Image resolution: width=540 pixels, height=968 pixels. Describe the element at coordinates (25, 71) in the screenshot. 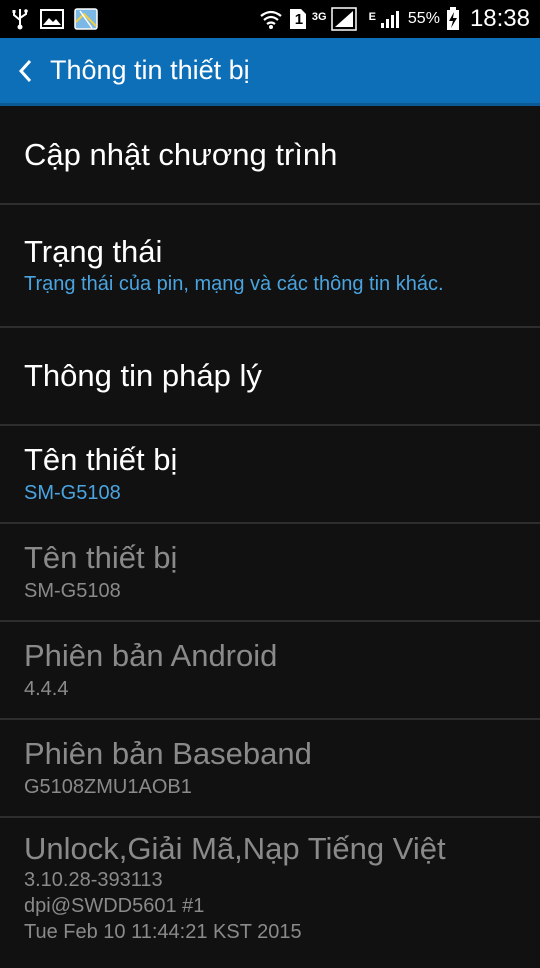

I see `back-icon` at that location.